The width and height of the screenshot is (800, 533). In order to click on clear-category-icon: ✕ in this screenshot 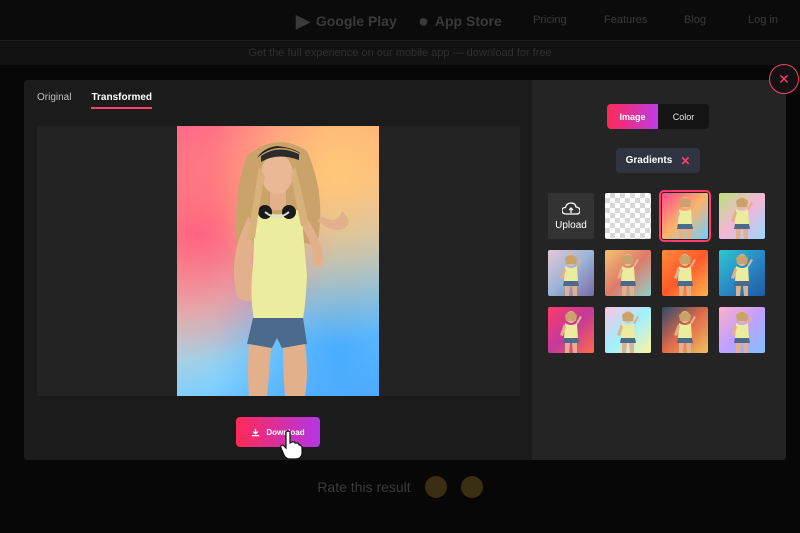, I will do `click(685, 161)`.